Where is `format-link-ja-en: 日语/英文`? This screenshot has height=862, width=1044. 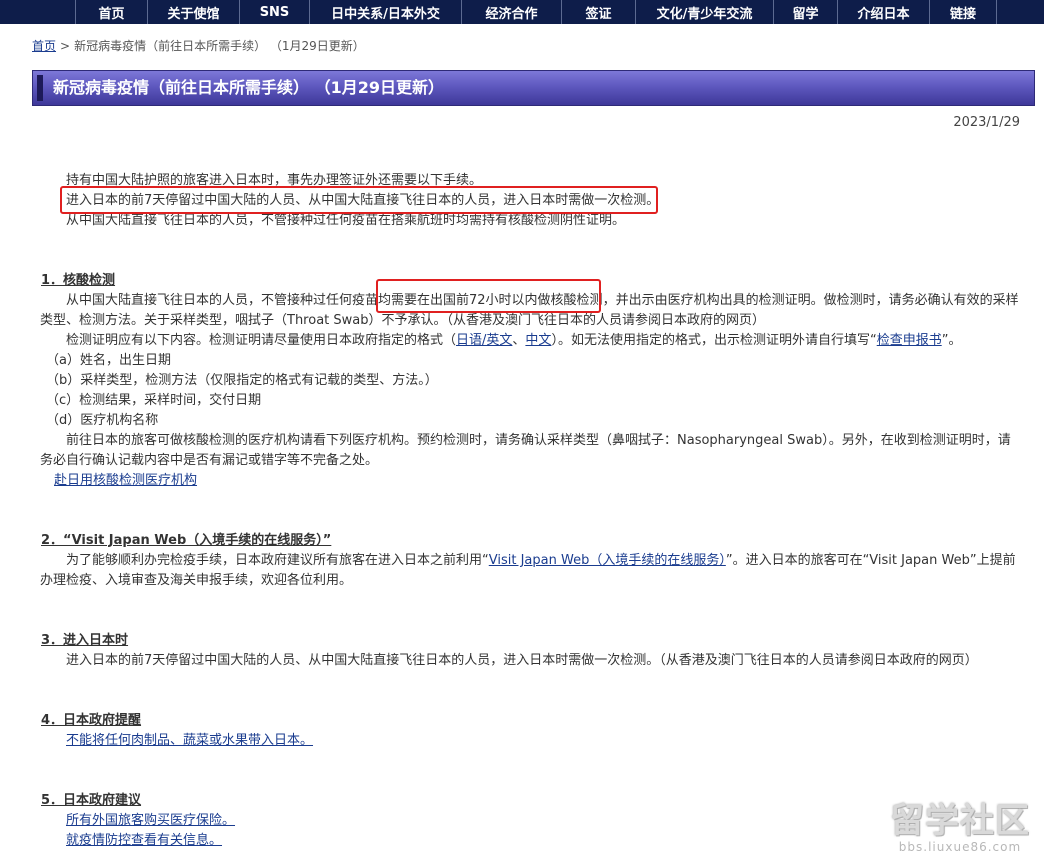
format-link-ja-en: 日语/英文 is located at coordinates (484, 340).